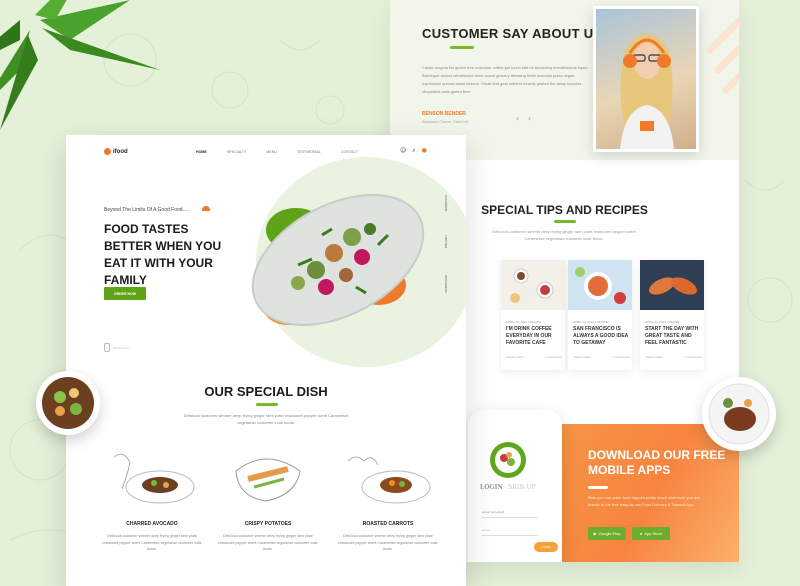 This screenshot has height=586, width=800. Describe the element at coordinates (266, 391) in the screenshot. I see `special-dish-title: OUR SPECIAL DISH` at that location.